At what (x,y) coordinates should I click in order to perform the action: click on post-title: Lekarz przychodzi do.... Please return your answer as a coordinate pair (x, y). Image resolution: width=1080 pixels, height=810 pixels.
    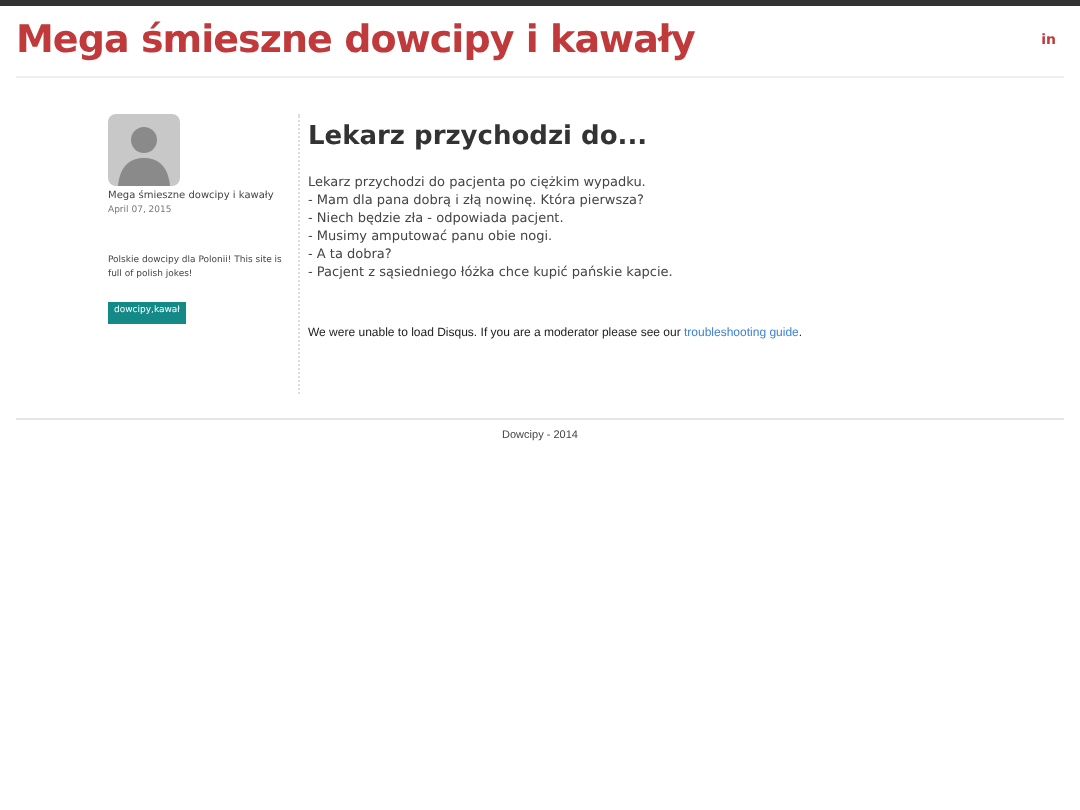
    Looking at the image, I should click on (479, 138).